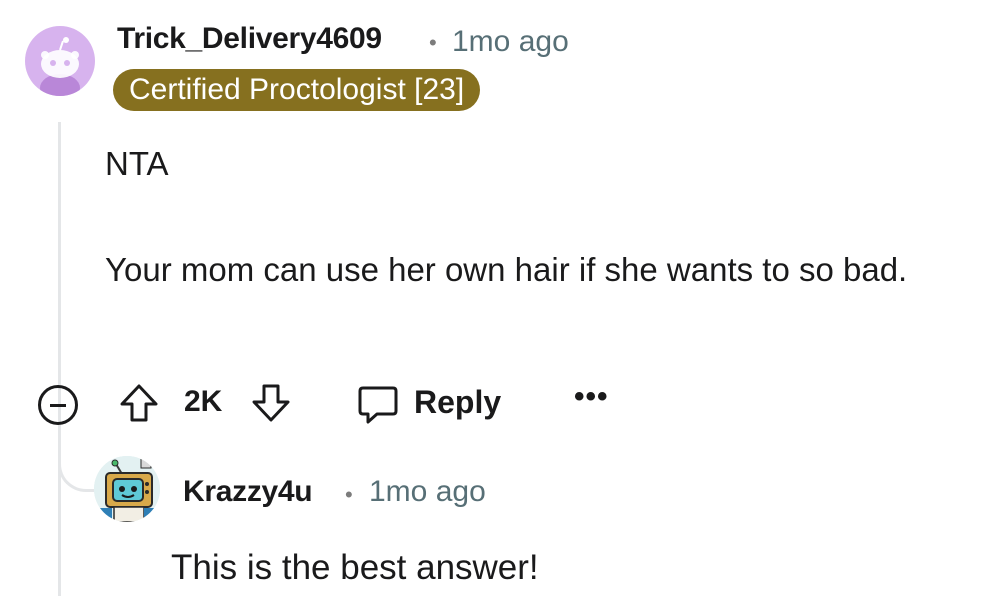 The height and width of the screenshot is (596, 996). What do you see at coordinates (457, 402) in the screenshot?
I see `reply-label: Reply` at bounding box center [457, 402].